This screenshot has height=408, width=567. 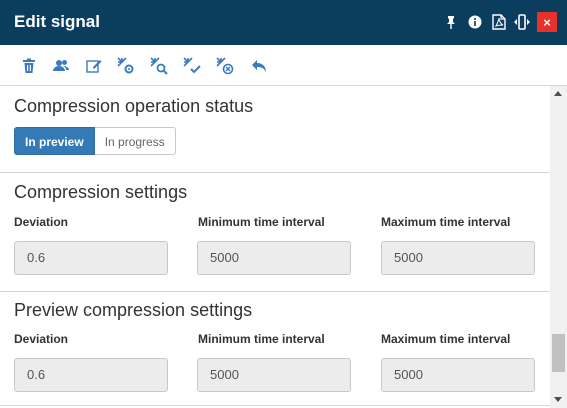 What do you see at coordinates (259, 66) in the screenshot?
I see `undo-icon` at bounding box center [259, 66].